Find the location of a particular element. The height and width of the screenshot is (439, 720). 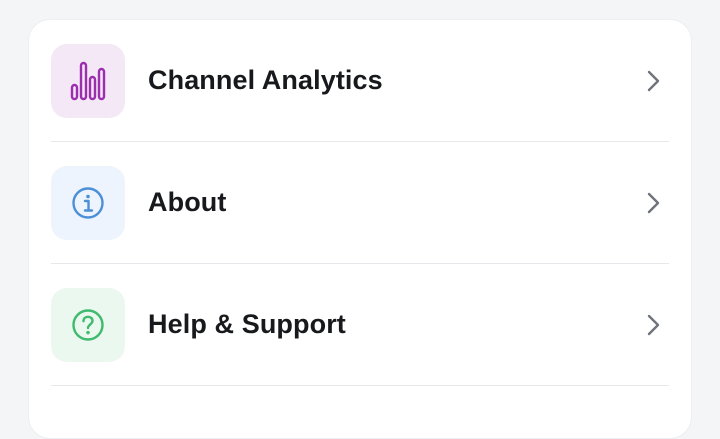

help-icon is located at coordinates (88, 324).